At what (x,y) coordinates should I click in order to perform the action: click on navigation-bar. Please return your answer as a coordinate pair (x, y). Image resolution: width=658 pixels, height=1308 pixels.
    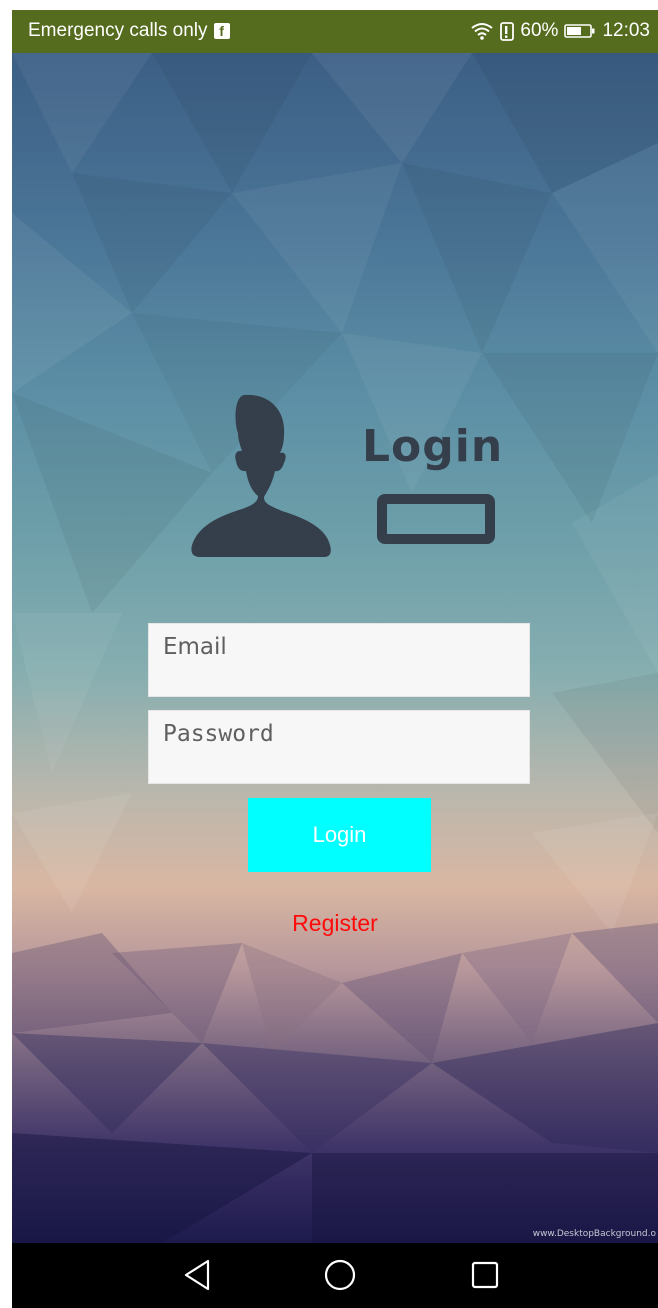
    Looking at the image, I should click on (335, 1275).